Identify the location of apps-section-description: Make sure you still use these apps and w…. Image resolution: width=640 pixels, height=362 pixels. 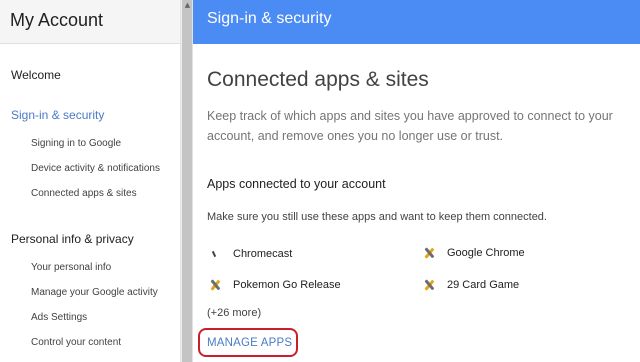
(377, 217).